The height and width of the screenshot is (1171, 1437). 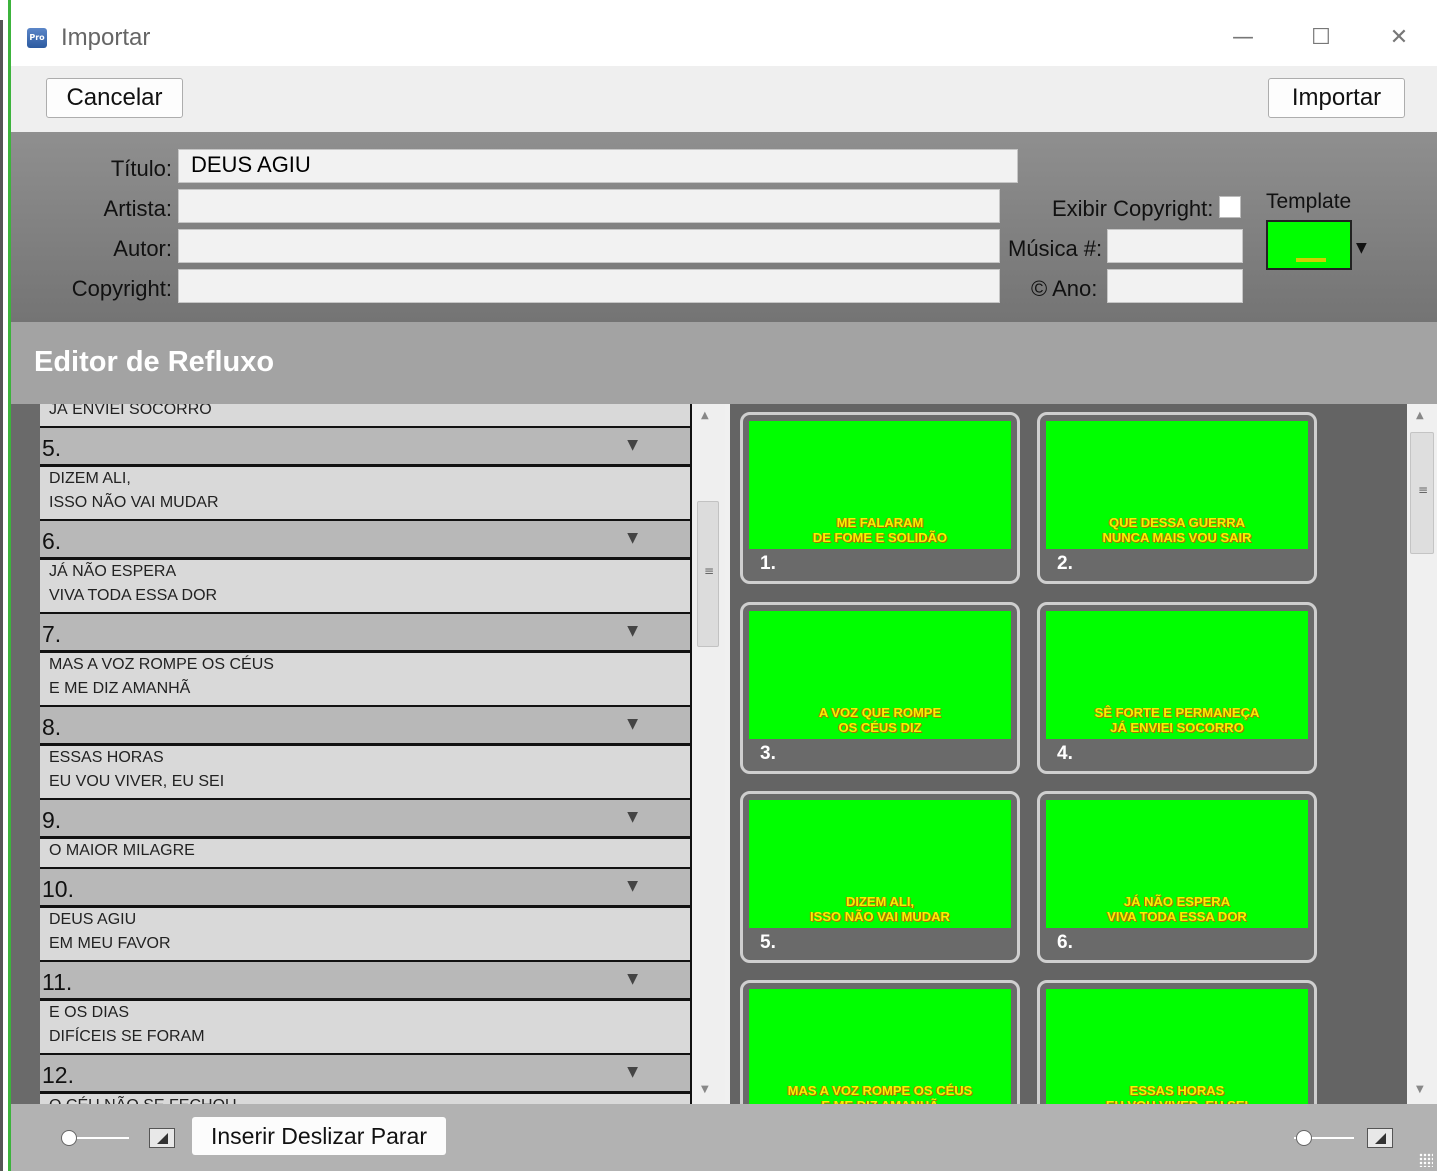 I want to click on segment-number-label: 9., so click(x=52, y=820).